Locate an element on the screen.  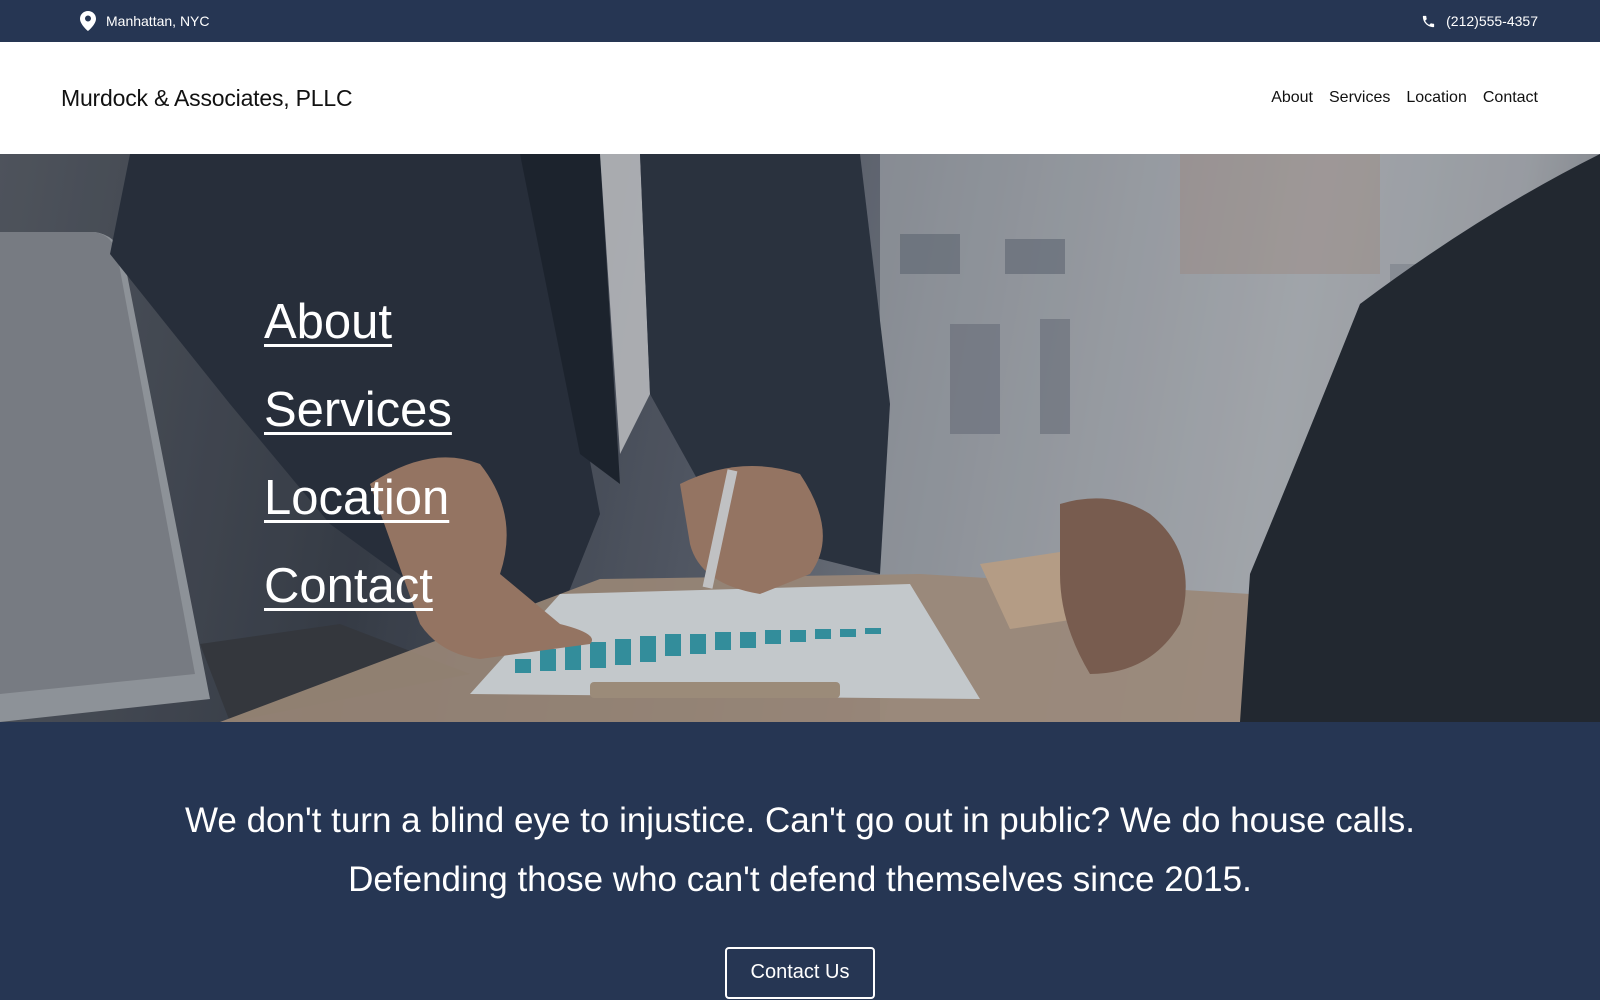
phone-icon is located at coordinates (1428, 21).